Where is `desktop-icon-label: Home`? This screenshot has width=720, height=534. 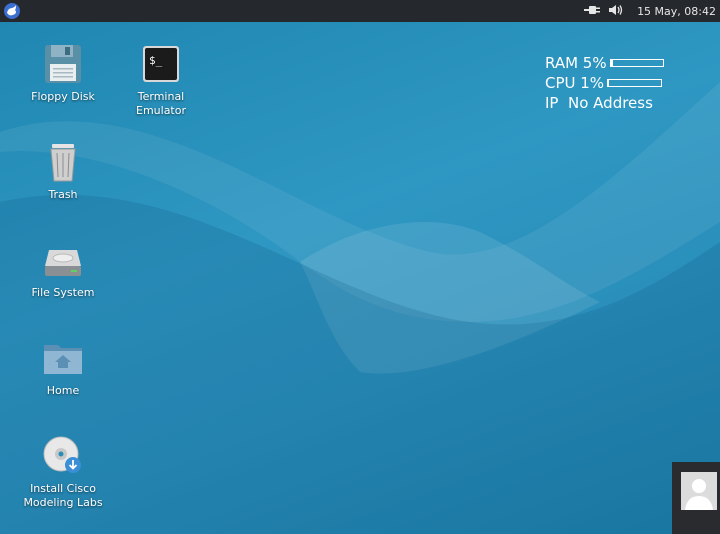
desktop-icon-label: Home is located at coordinates (63, 390).